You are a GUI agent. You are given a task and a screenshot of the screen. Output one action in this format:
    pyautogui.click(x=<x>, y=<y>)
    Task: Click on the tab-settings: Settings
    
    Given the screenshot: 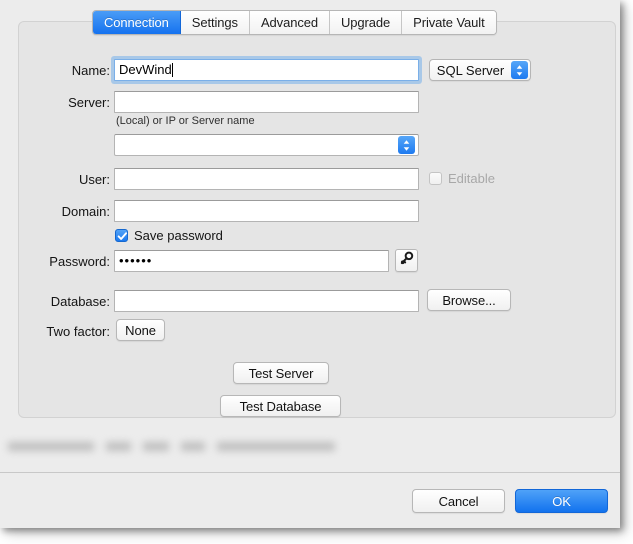 What is the action you would take?
    pyautogui.click(x=215, y=22)
    